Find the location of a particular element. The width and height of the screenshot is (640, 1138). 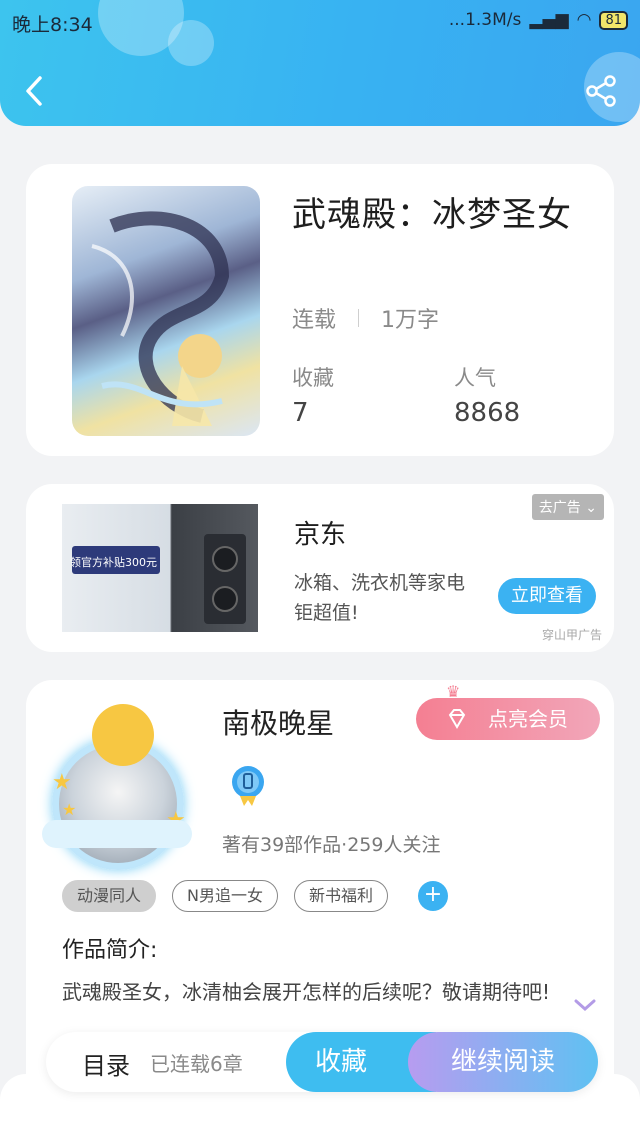

author-badge-icon is located at coordinates (248, 786).